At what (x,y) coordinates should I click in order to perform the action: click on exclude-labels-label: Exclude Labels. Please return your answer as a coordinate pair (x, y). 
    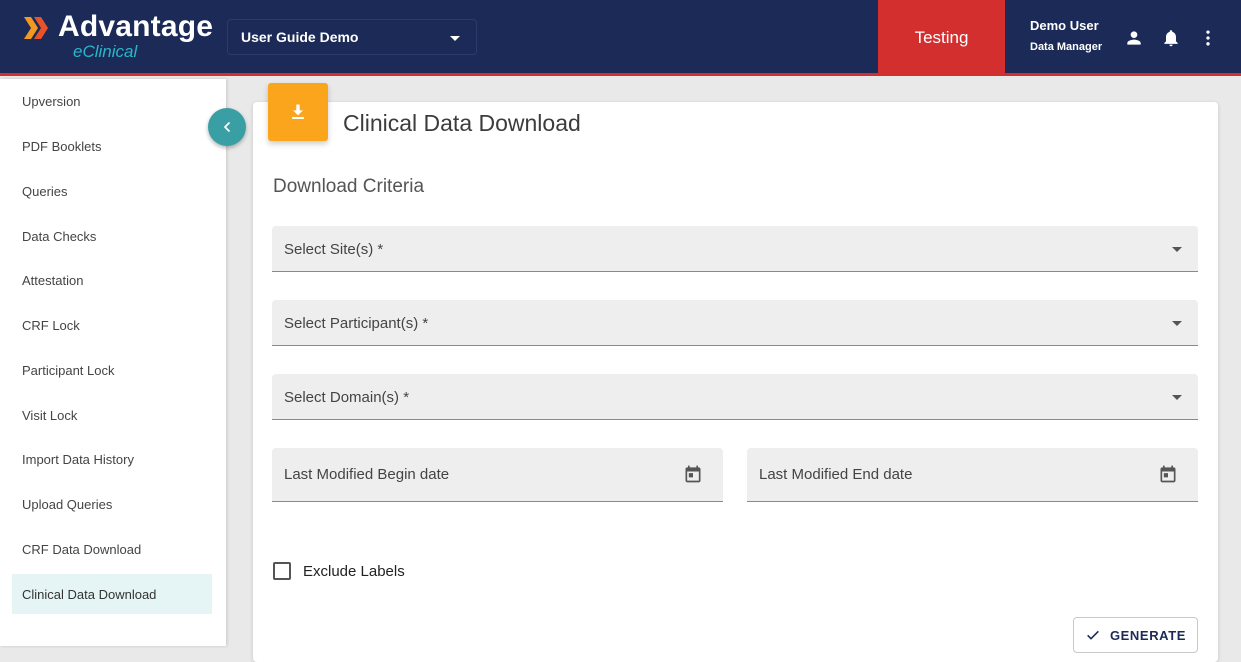
    Looking at the image, I should click on (354, 571).